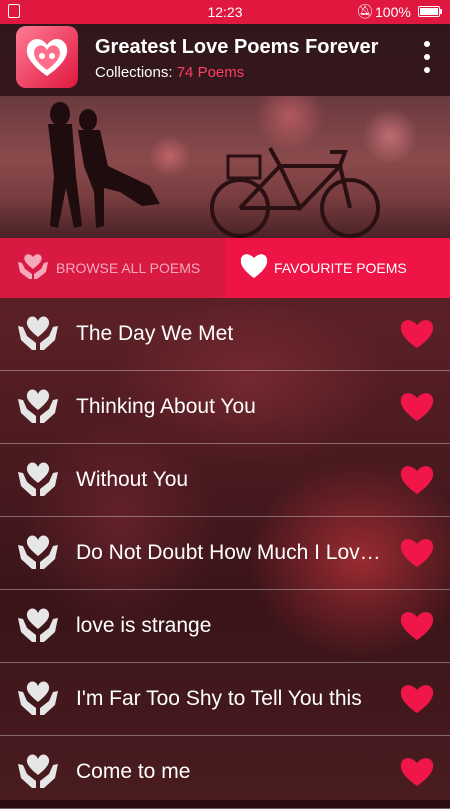 The width and height of the screenshot is (450, 809). I want to click on tab-browse-label: BROWSE ALL POEMS, so click(128, 268).